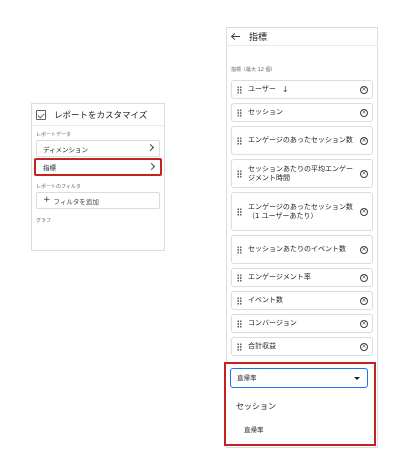  What do you see at coordinates (265, 112) in the screenshot?
I see `metric-label: セッション` at bounding box center [265, 112].